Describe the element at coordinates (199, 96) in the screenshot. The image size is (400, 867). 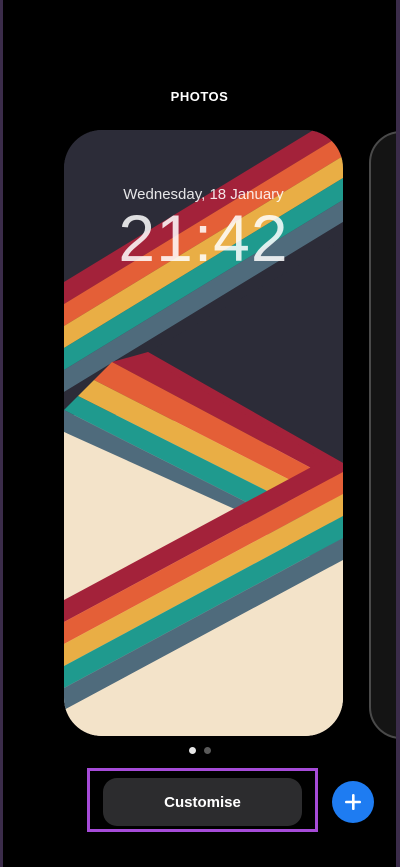
I see `wallpaper-collection-title: PHOTOS` at that location.